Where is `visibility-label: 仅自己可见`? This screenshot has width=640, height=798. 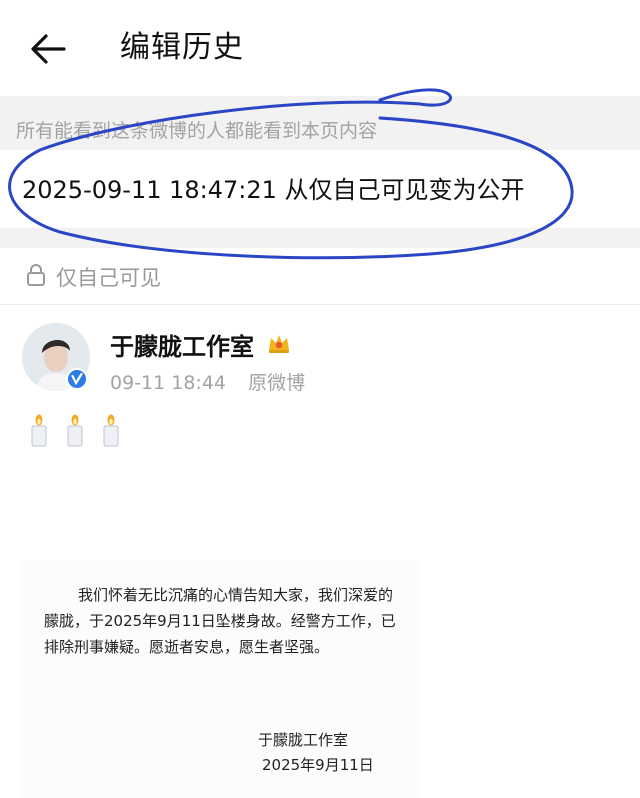 visibility-label: 仅自己可见 is located at coordinates (108, 278).